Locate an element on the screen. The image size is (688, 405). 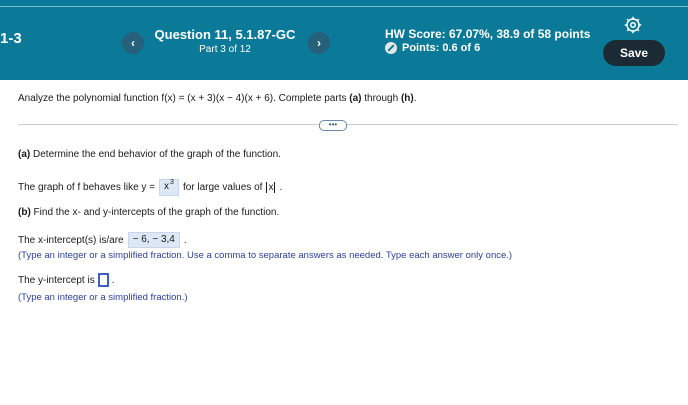
hw-score: HW Score: 67.07%, 38.9 of 58 points is located at coordinates (488, 34).